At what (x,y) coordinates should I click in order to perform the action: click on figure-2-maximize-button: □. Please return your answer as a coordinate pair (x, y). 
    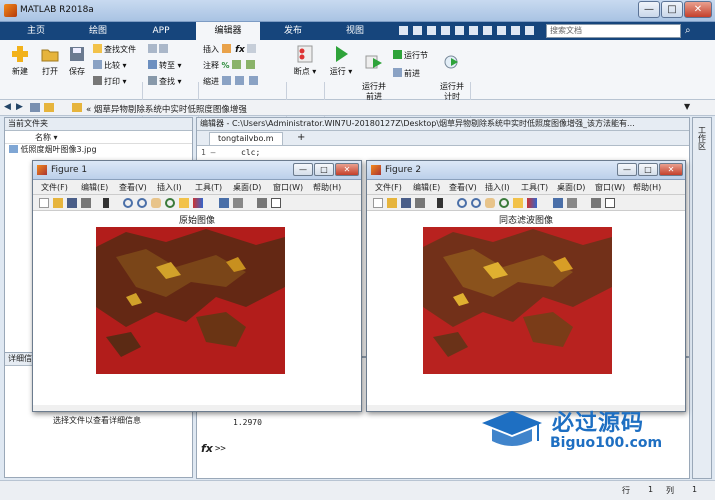
    Looking at the image, I should click on (648, 169).